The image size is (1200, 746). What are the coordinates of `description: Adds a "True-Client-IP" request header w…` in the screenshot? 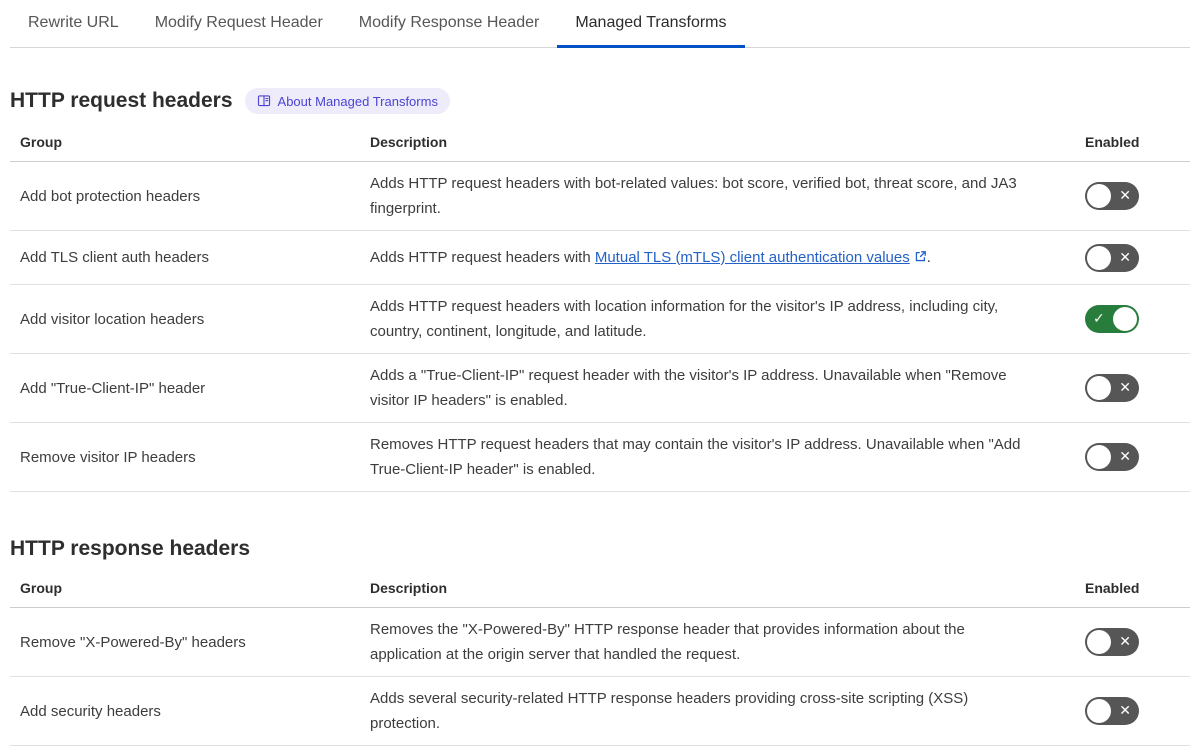 It's located at (688, 388).